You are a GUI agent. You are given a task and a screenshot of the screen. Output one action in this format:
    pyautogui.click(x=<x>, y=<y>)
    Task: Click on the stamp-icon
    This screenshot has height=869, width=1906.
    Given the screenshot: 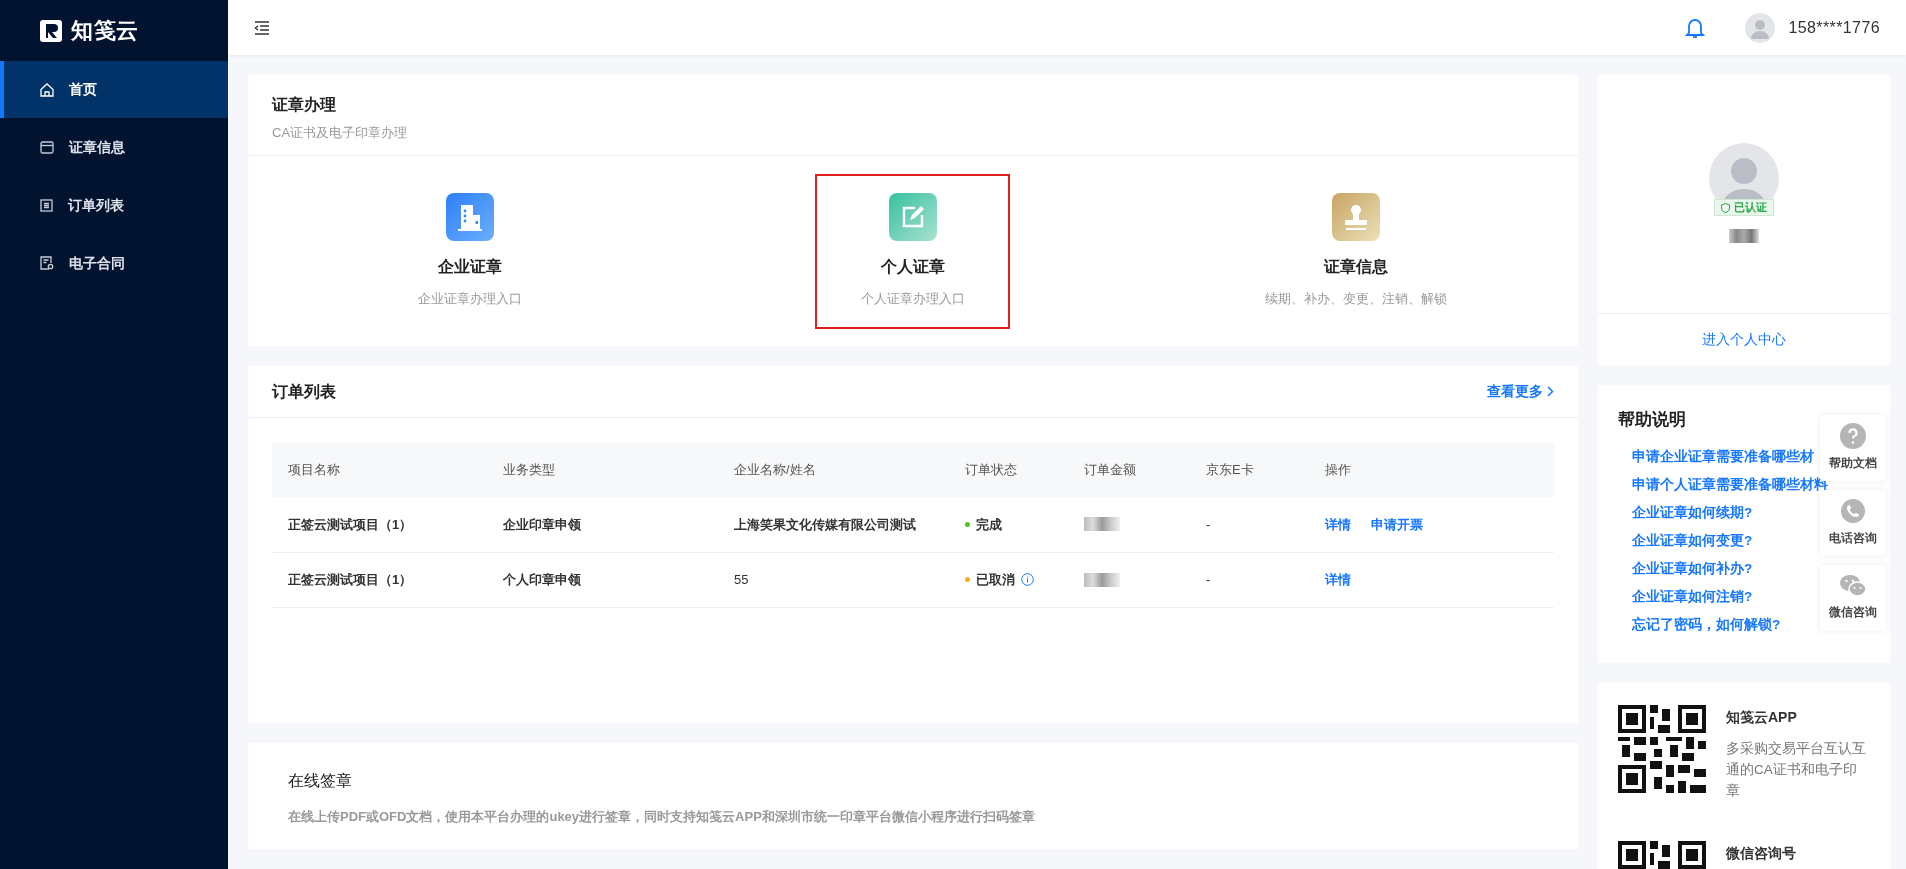 What is the action you would take?
    pyautogui.click(x=1356, y=217)
    